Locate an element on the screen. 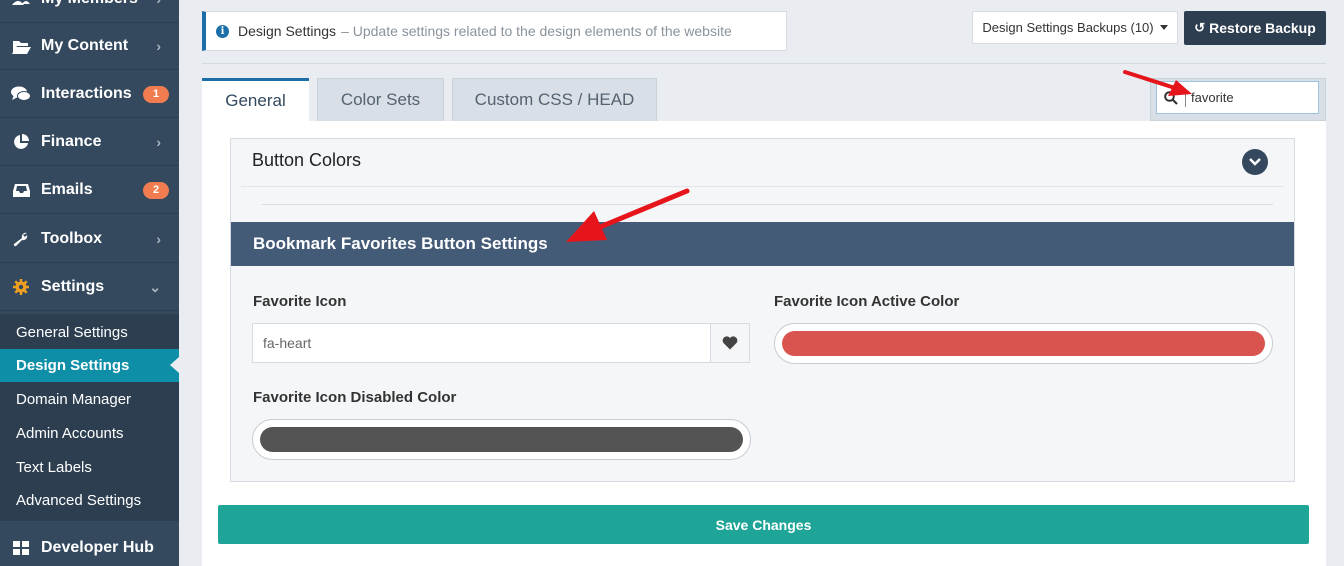 The image size is (1344, 566). notification-badge: 2 is located at coordinates (156, 190).